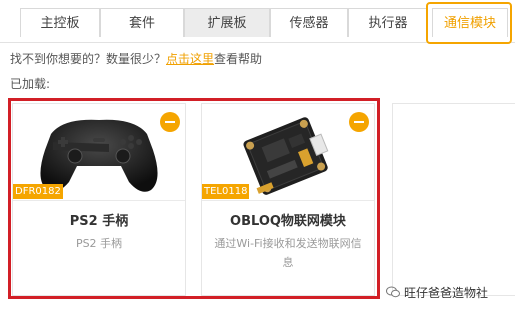 This screenshot has height=317, width=515. What do you see at coordinates (469, 23) in the screenshot?
I see `tab-highlight-box` at bounding box center [469, 23].